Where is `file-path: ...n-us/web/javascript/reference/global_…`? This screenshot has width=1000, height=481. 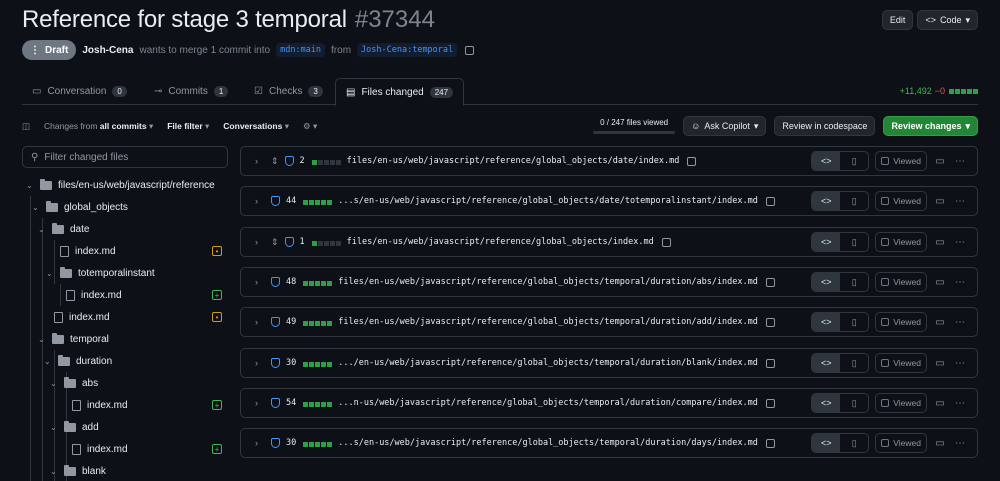
file-path: ...n-us/web/javascript/reference/global_… is located at coordinates (548, 403).